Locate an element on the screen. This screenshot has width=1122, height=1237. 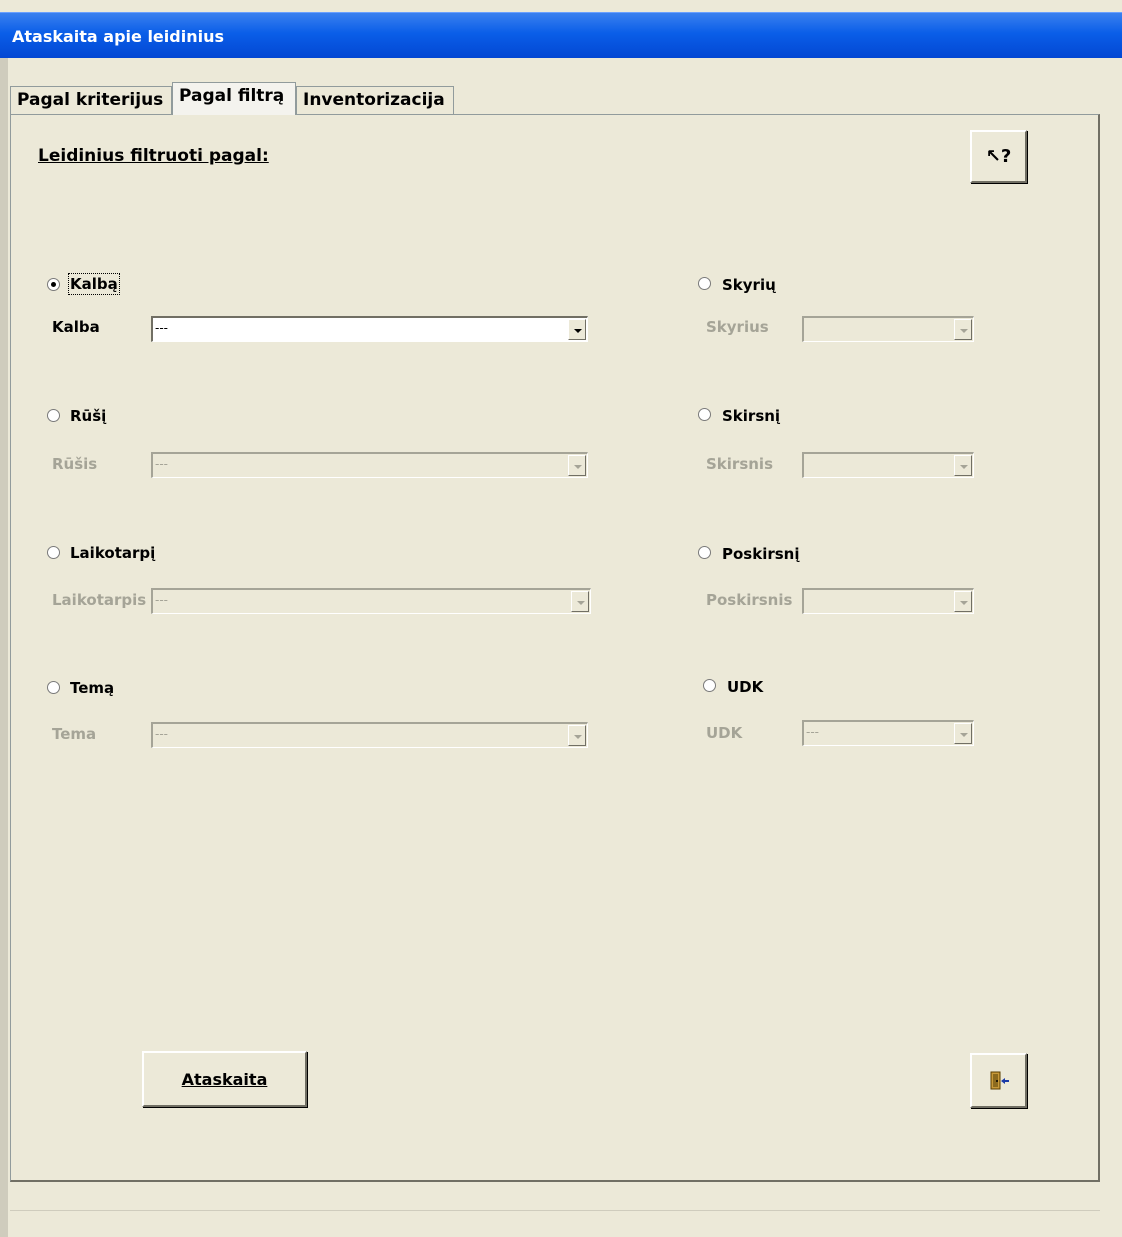
rusis-dropdown-value: --- is located at coordinates (161, 464).